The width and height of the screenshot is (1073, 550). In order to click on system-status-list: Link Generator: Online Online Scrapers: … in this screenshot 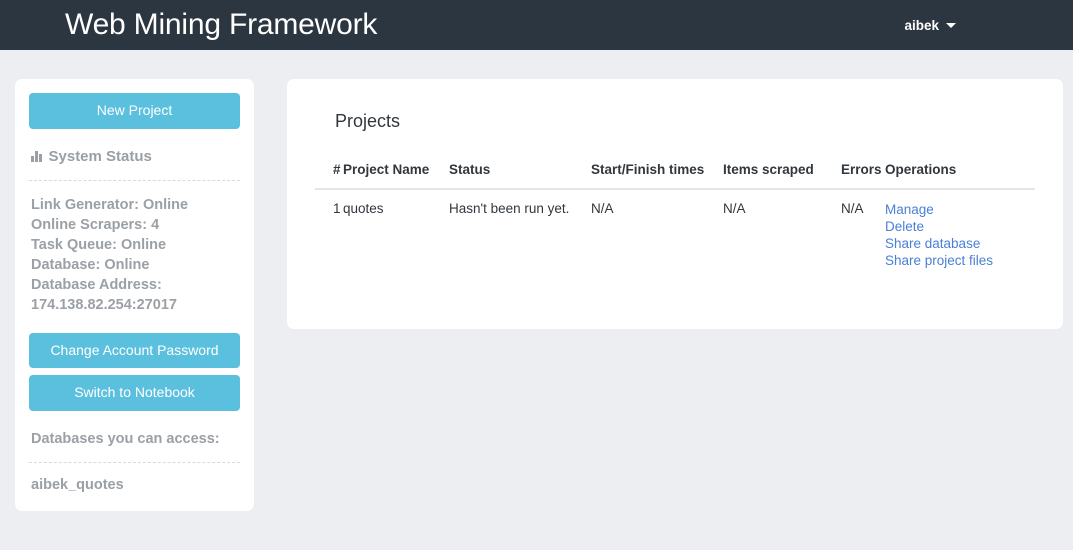, I will do `click(135, 255)`.